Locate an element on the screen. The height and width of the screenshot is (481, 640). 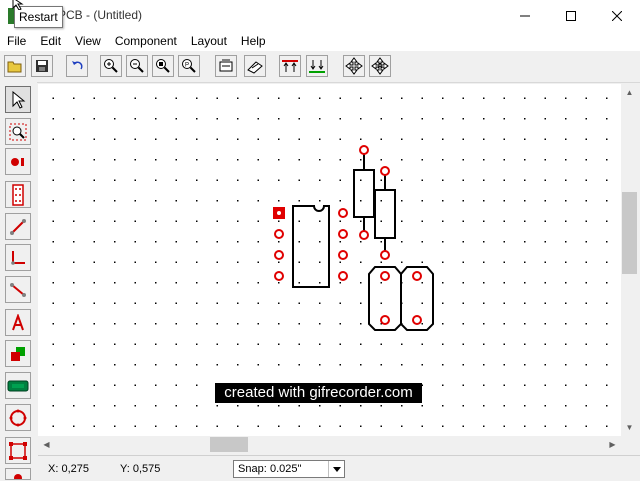
menu-help: Help is located at coordinates (253, 41).